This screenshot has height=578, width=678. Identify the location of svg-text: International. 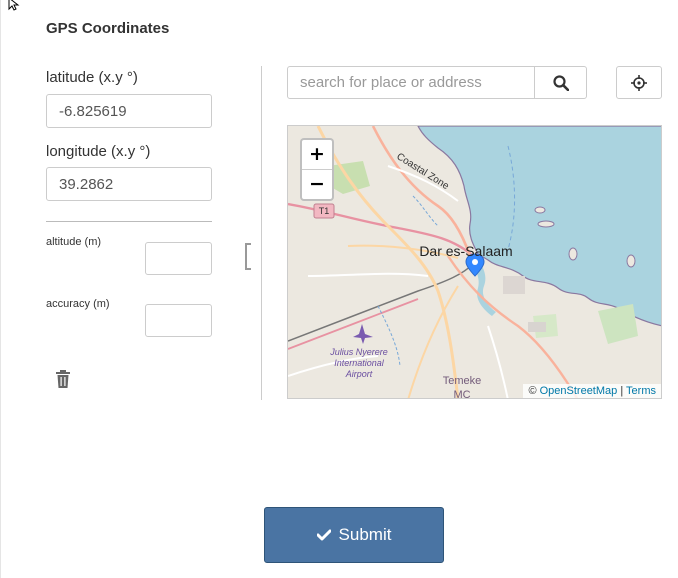
(359, 363).